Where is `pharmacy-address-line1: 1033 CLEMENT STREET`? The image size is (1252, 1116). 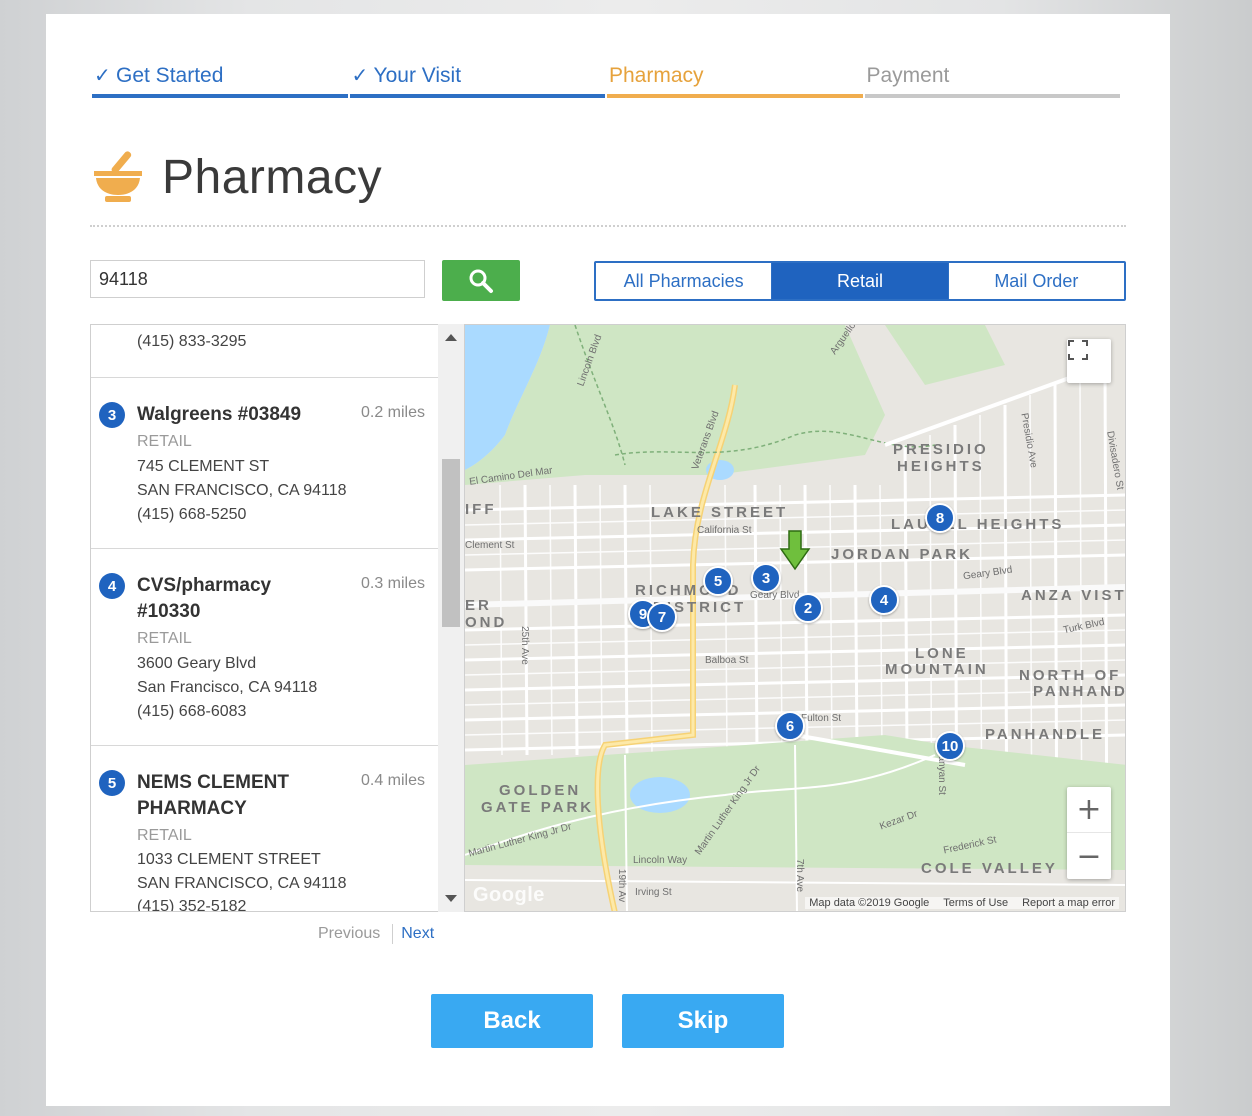 pharmacy-address-line1: 1033 CLEMENT STREET is located at coordinates (229, 859).